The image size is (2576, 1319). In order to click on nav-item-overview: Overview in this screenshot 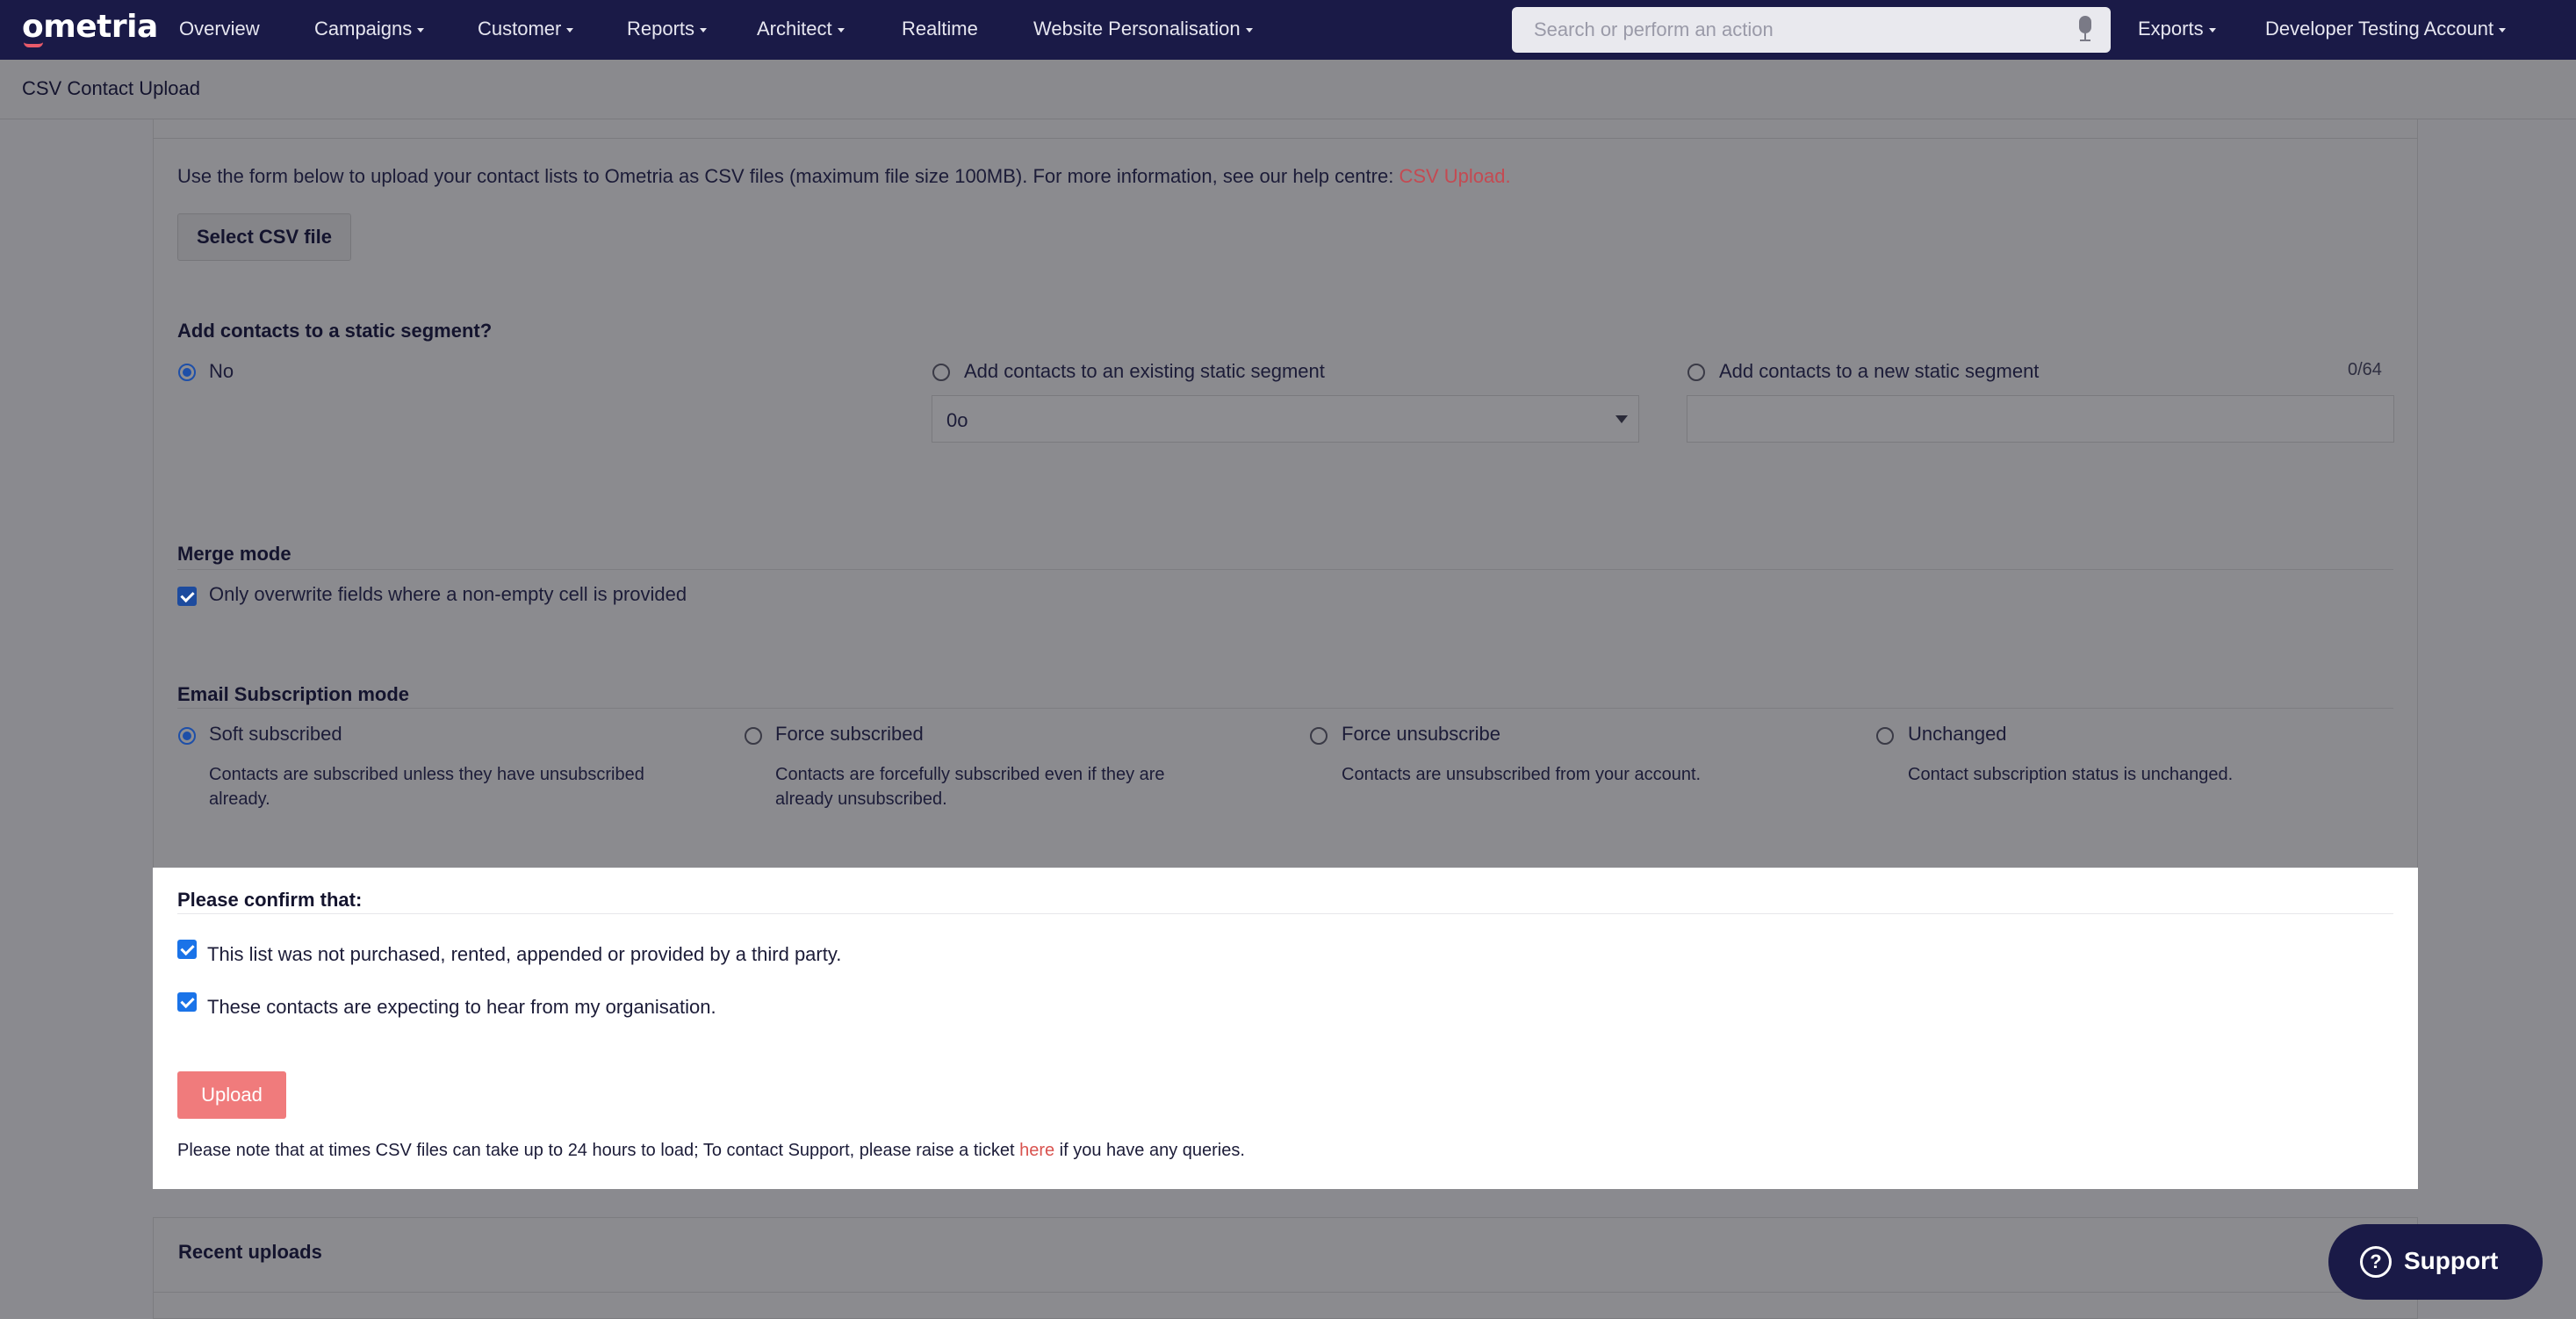, I will do `click(219, 30)`.